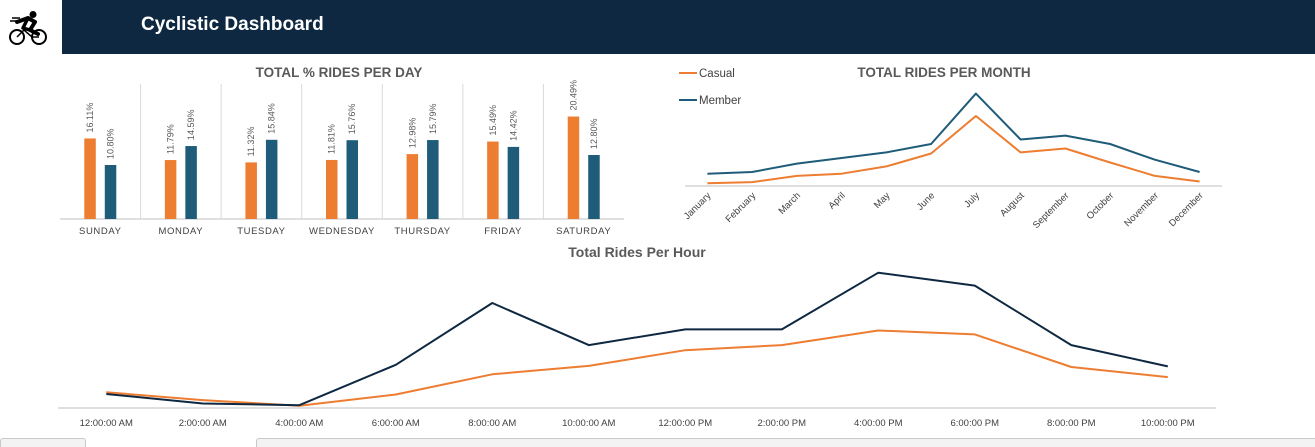 Image resolution: width=1315 pixels, height=447 pixels. Describe the element at coordinates (299, 423) in the screenshot. I see `x-tick-label: 4:00:00 AM` at that location.